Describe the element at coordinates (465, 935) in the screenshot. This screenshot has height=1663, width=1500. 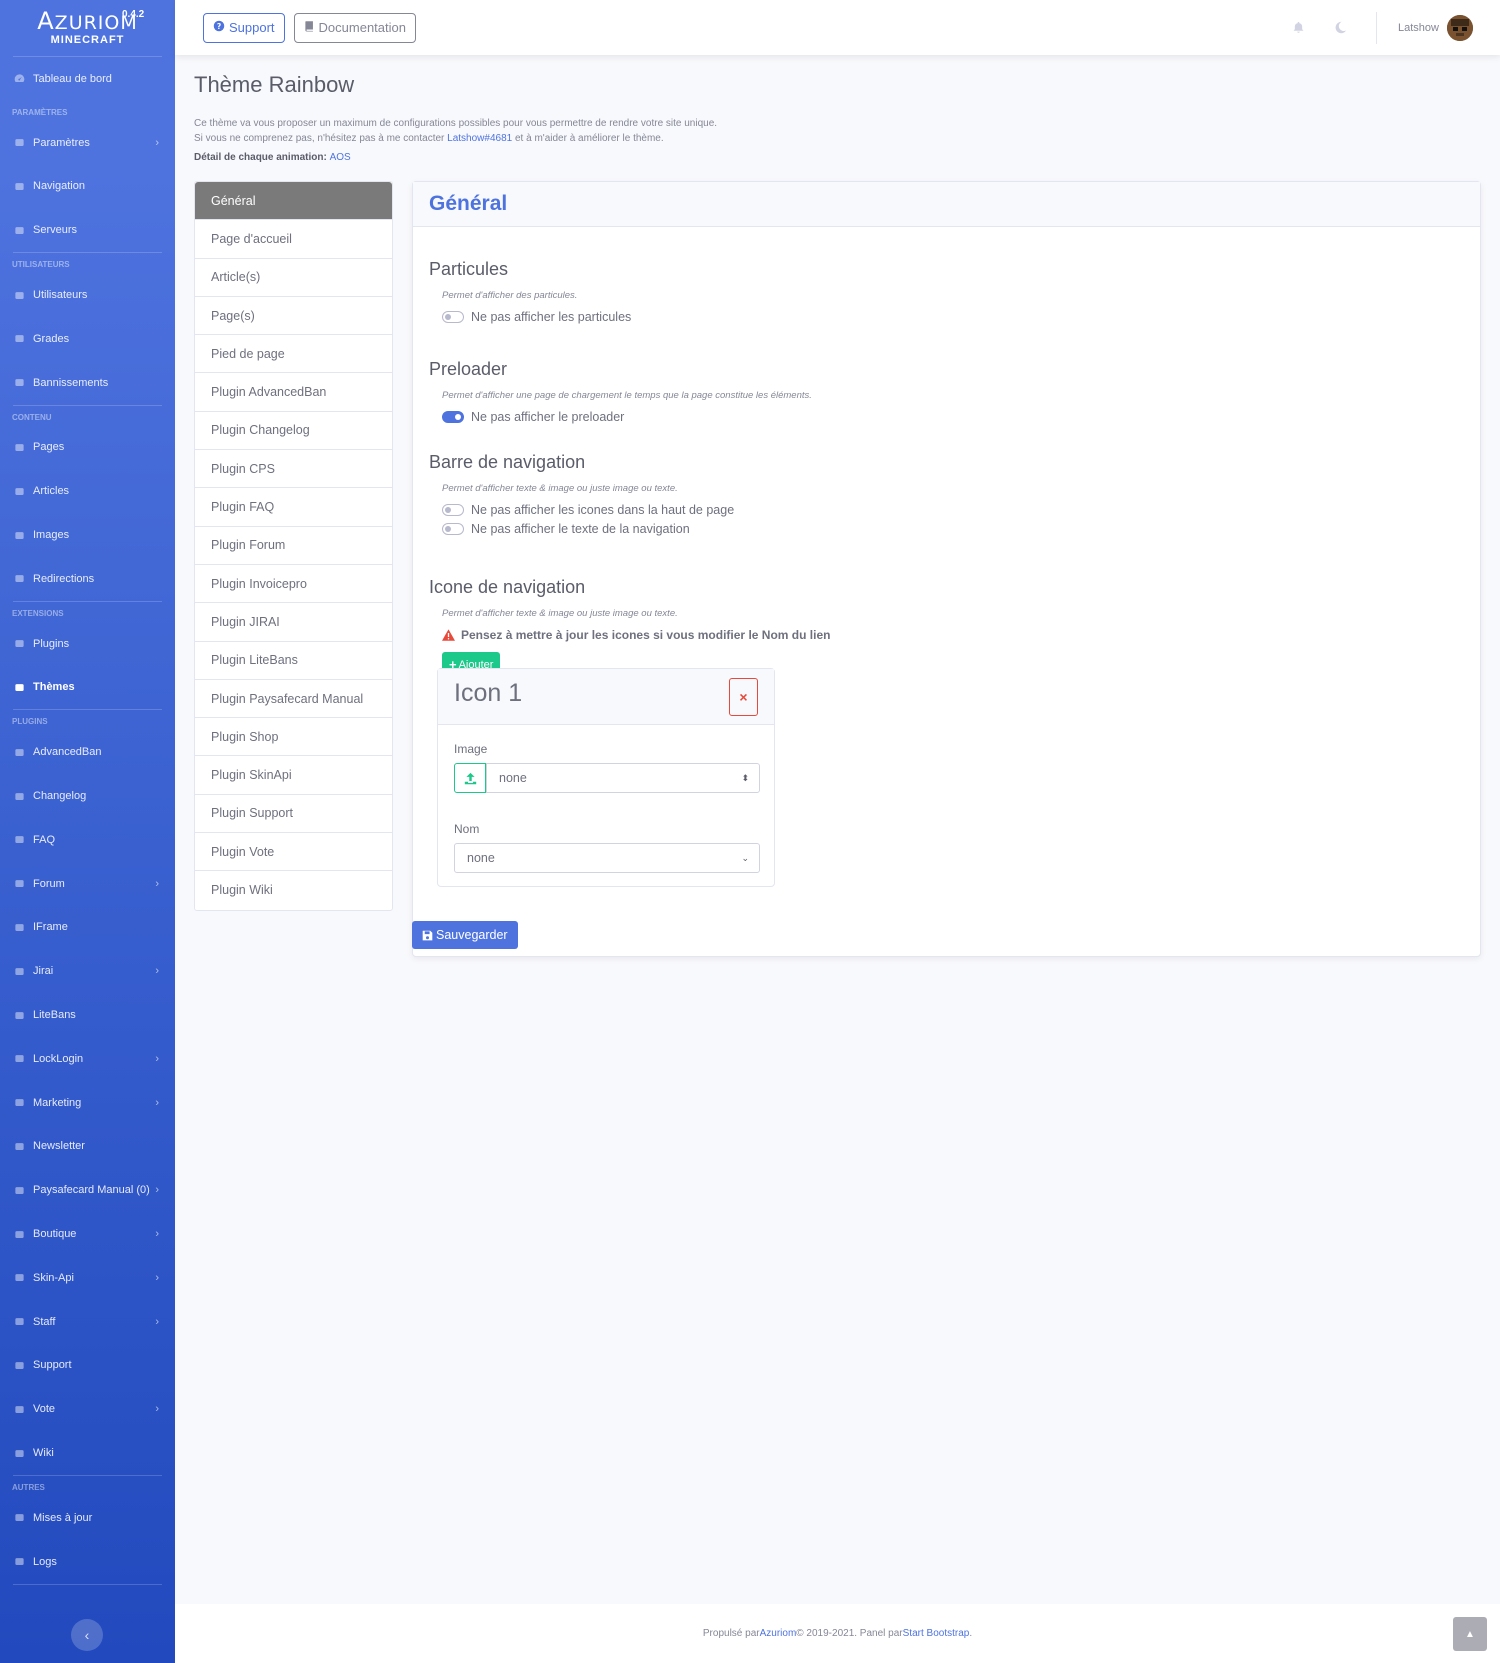
I see `save-button: Sauvegarder` at that location.